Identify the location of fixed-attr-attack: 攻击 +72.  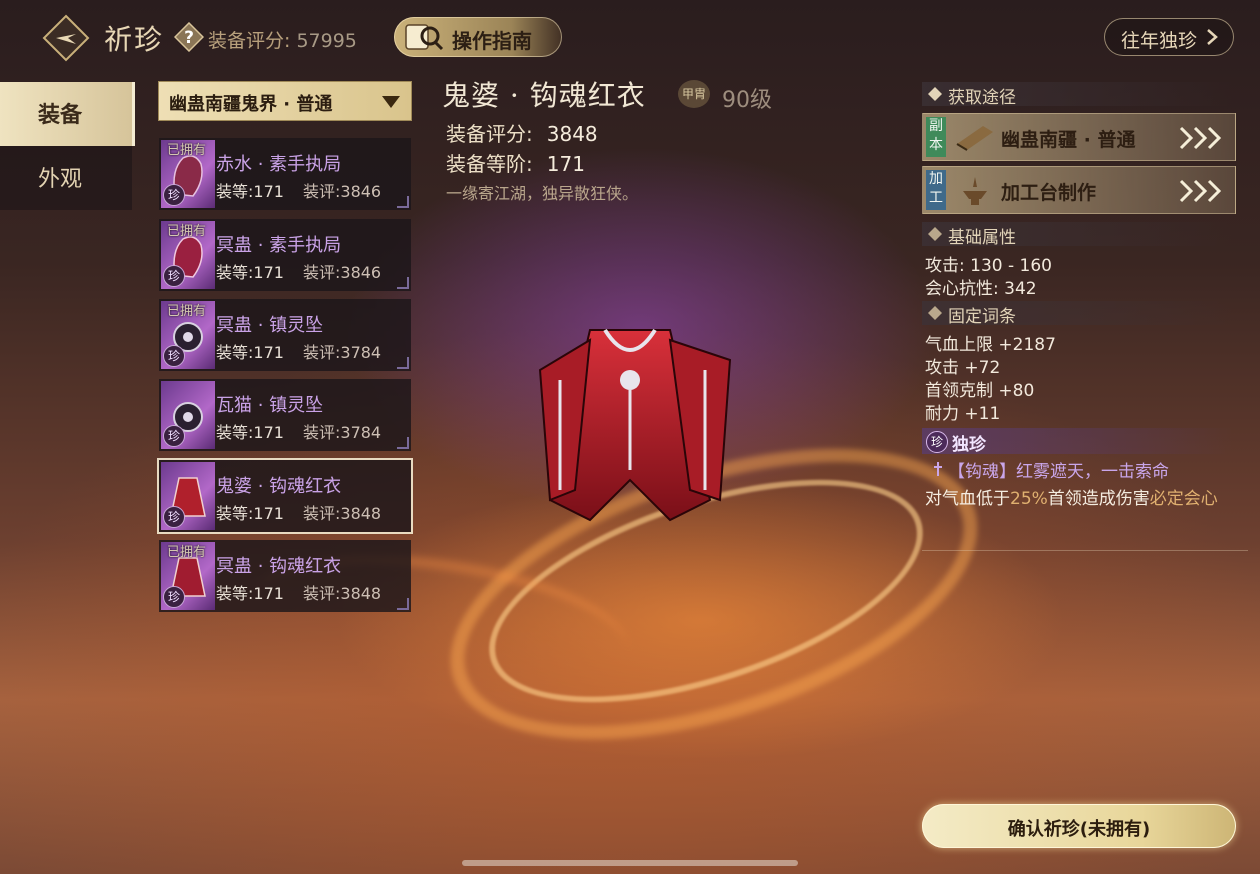
(963, 368).